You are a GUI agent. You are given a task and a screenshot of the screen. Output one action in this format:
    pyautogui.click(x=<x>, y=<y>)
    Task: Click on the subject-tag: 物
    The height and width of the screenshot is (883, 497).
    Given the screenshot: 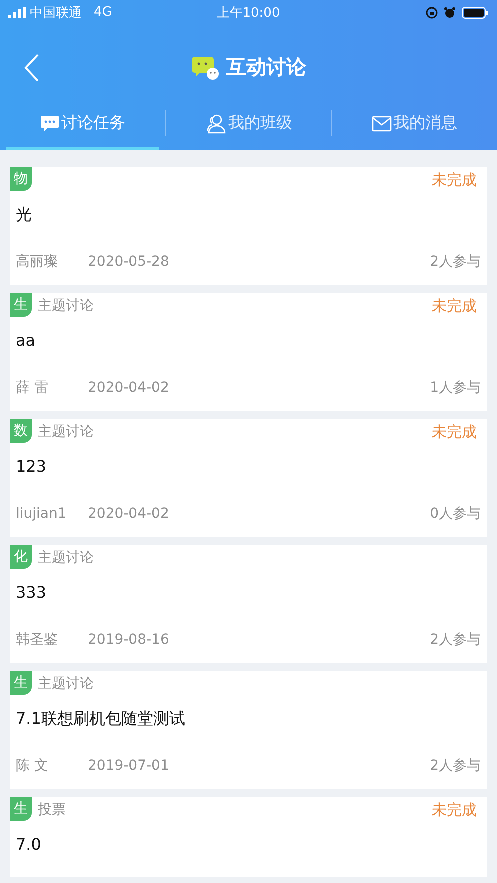 What is the action you would take?
    pyautogui.click(x=21, y=179)
    